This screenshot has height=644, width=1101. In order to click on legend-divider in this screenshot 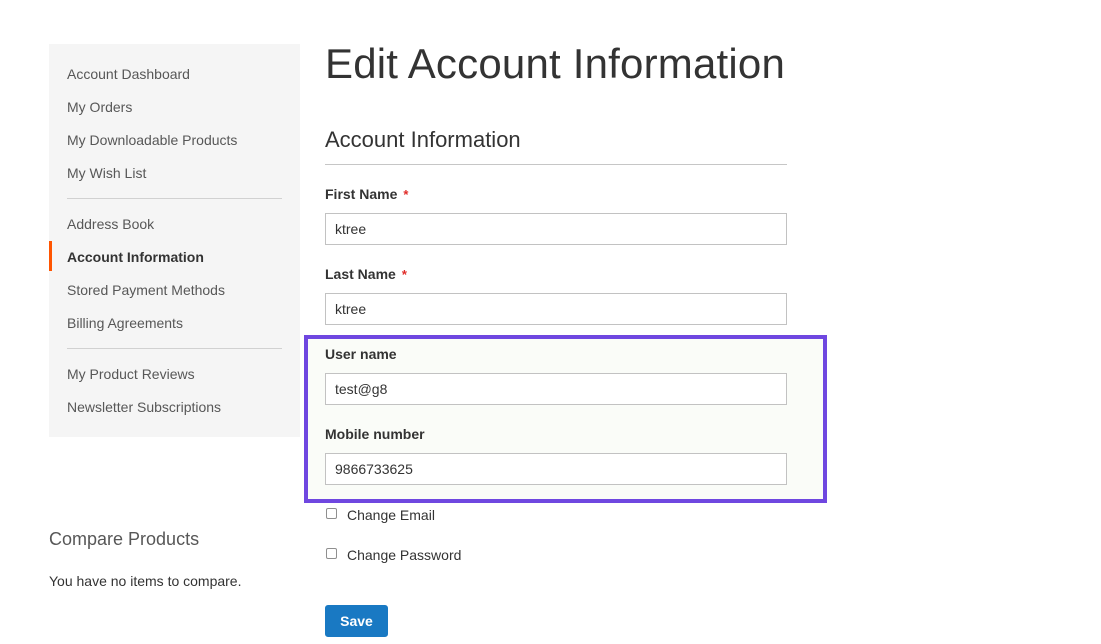, I will do `click(556, 164)`.